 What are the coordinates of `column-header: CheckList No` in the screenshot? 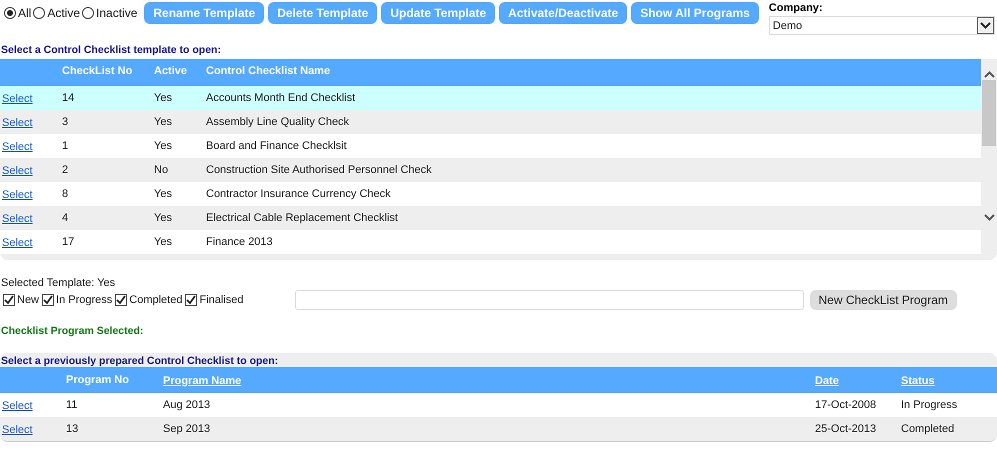 It's located at (98, 71).